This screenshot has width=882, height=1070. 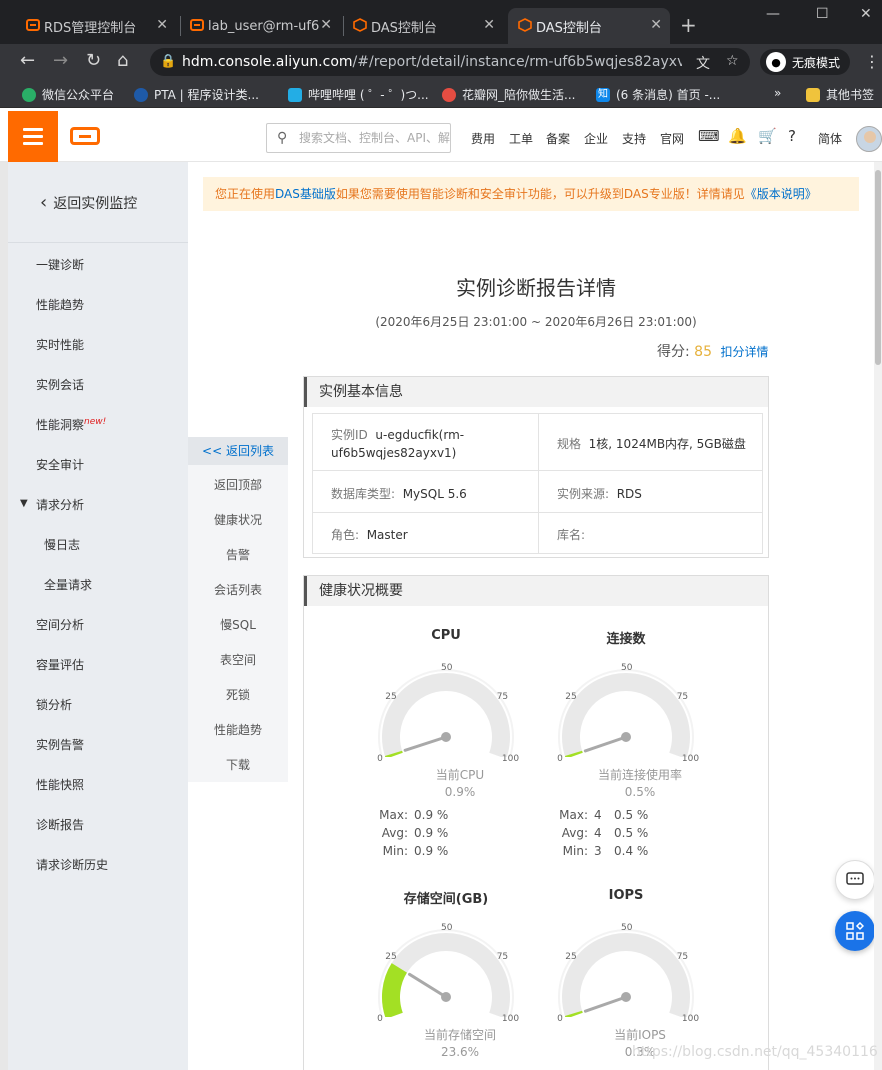 I want to click on gauge-current-value: 0.9%, so click(x=460, y=792).